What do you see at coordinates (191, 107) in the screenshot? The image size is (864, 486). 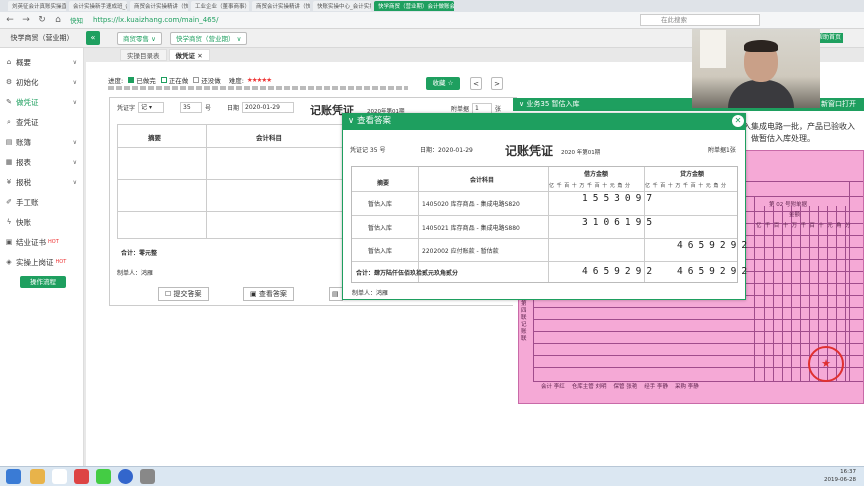 I see `voucher-number-input: 35` at bounding box center [191, 107].